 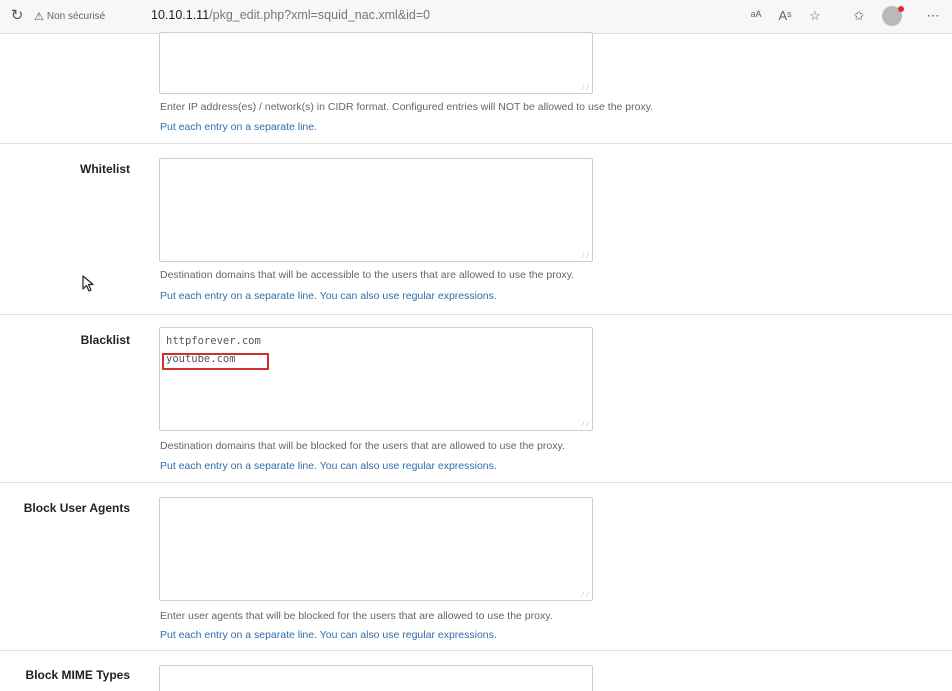 What do you see at coordinates (180, 15) in the screenshot?
I see `url-host: 10.10.1.11` at bounding box center [180, 15].